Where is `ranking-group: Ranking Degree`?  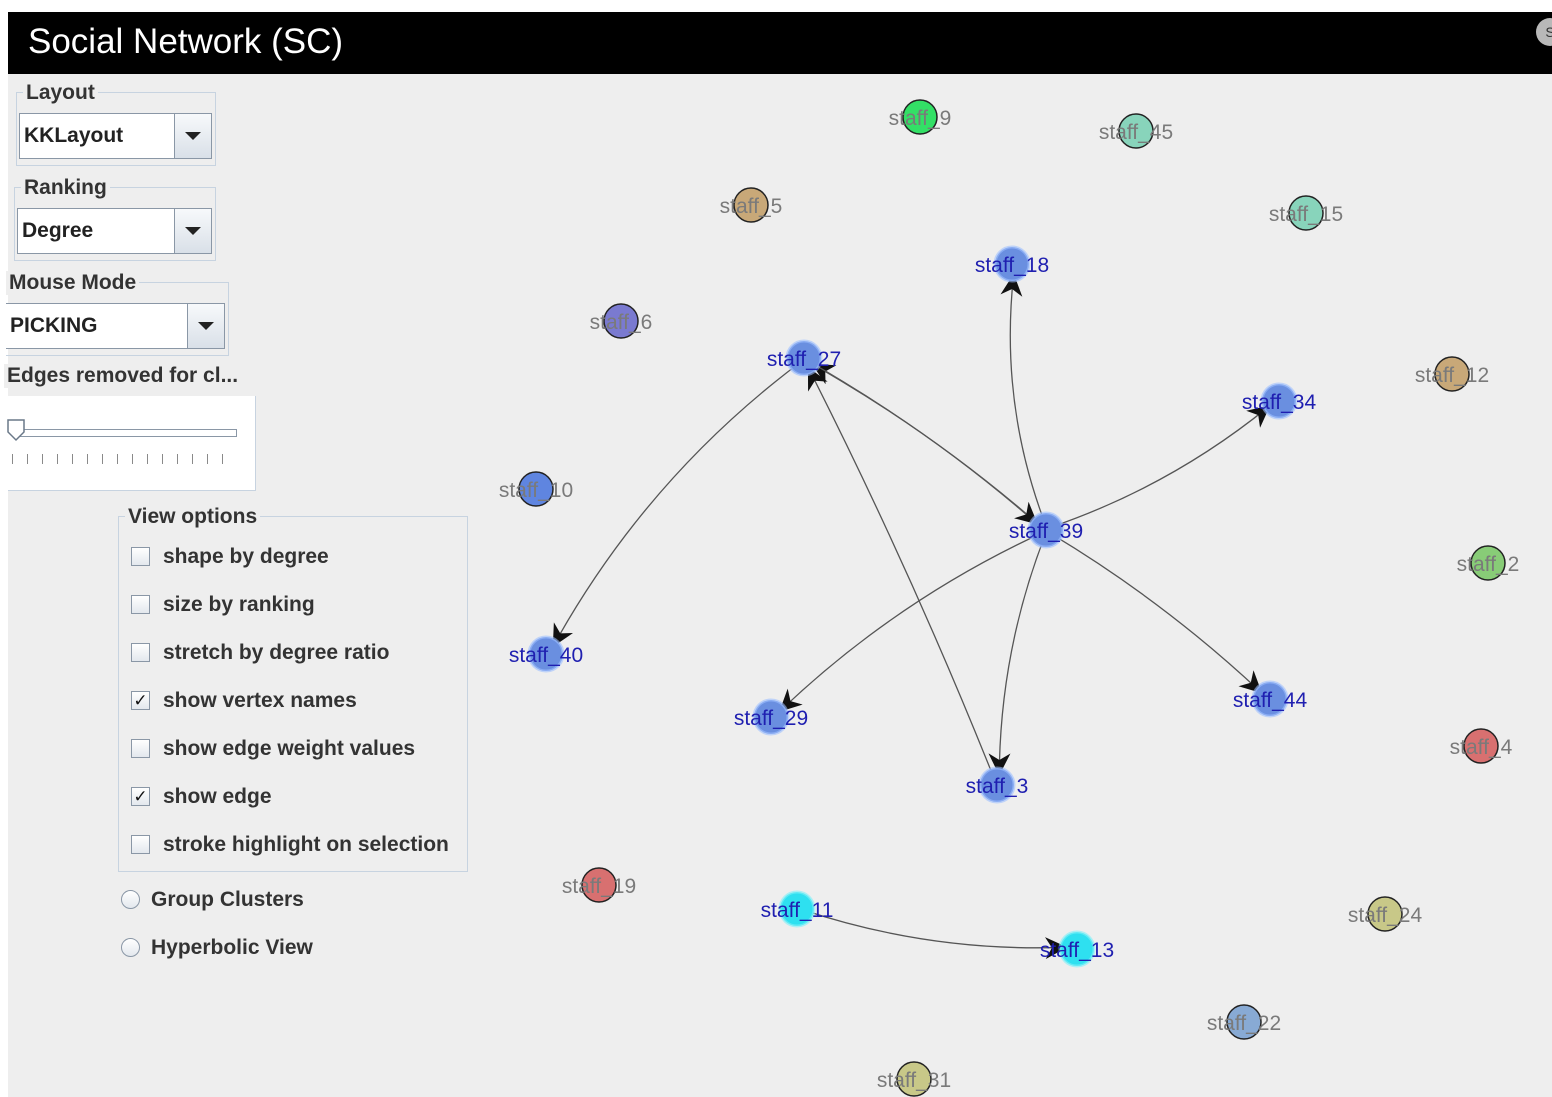 ranking-group: Ranking Degree is located at coordinates (115, 218).